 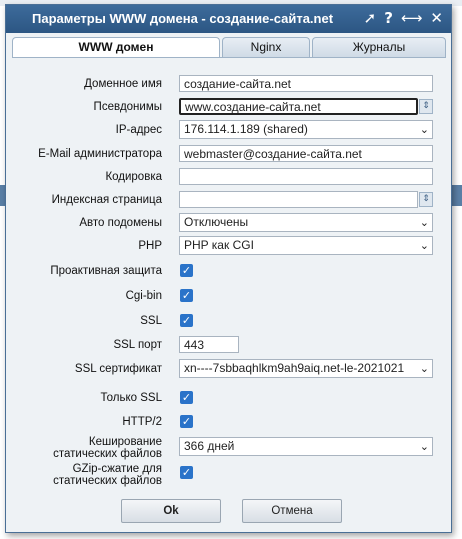 I want to click on gzip-checkbox: ✓, so click(x=186, y=472).